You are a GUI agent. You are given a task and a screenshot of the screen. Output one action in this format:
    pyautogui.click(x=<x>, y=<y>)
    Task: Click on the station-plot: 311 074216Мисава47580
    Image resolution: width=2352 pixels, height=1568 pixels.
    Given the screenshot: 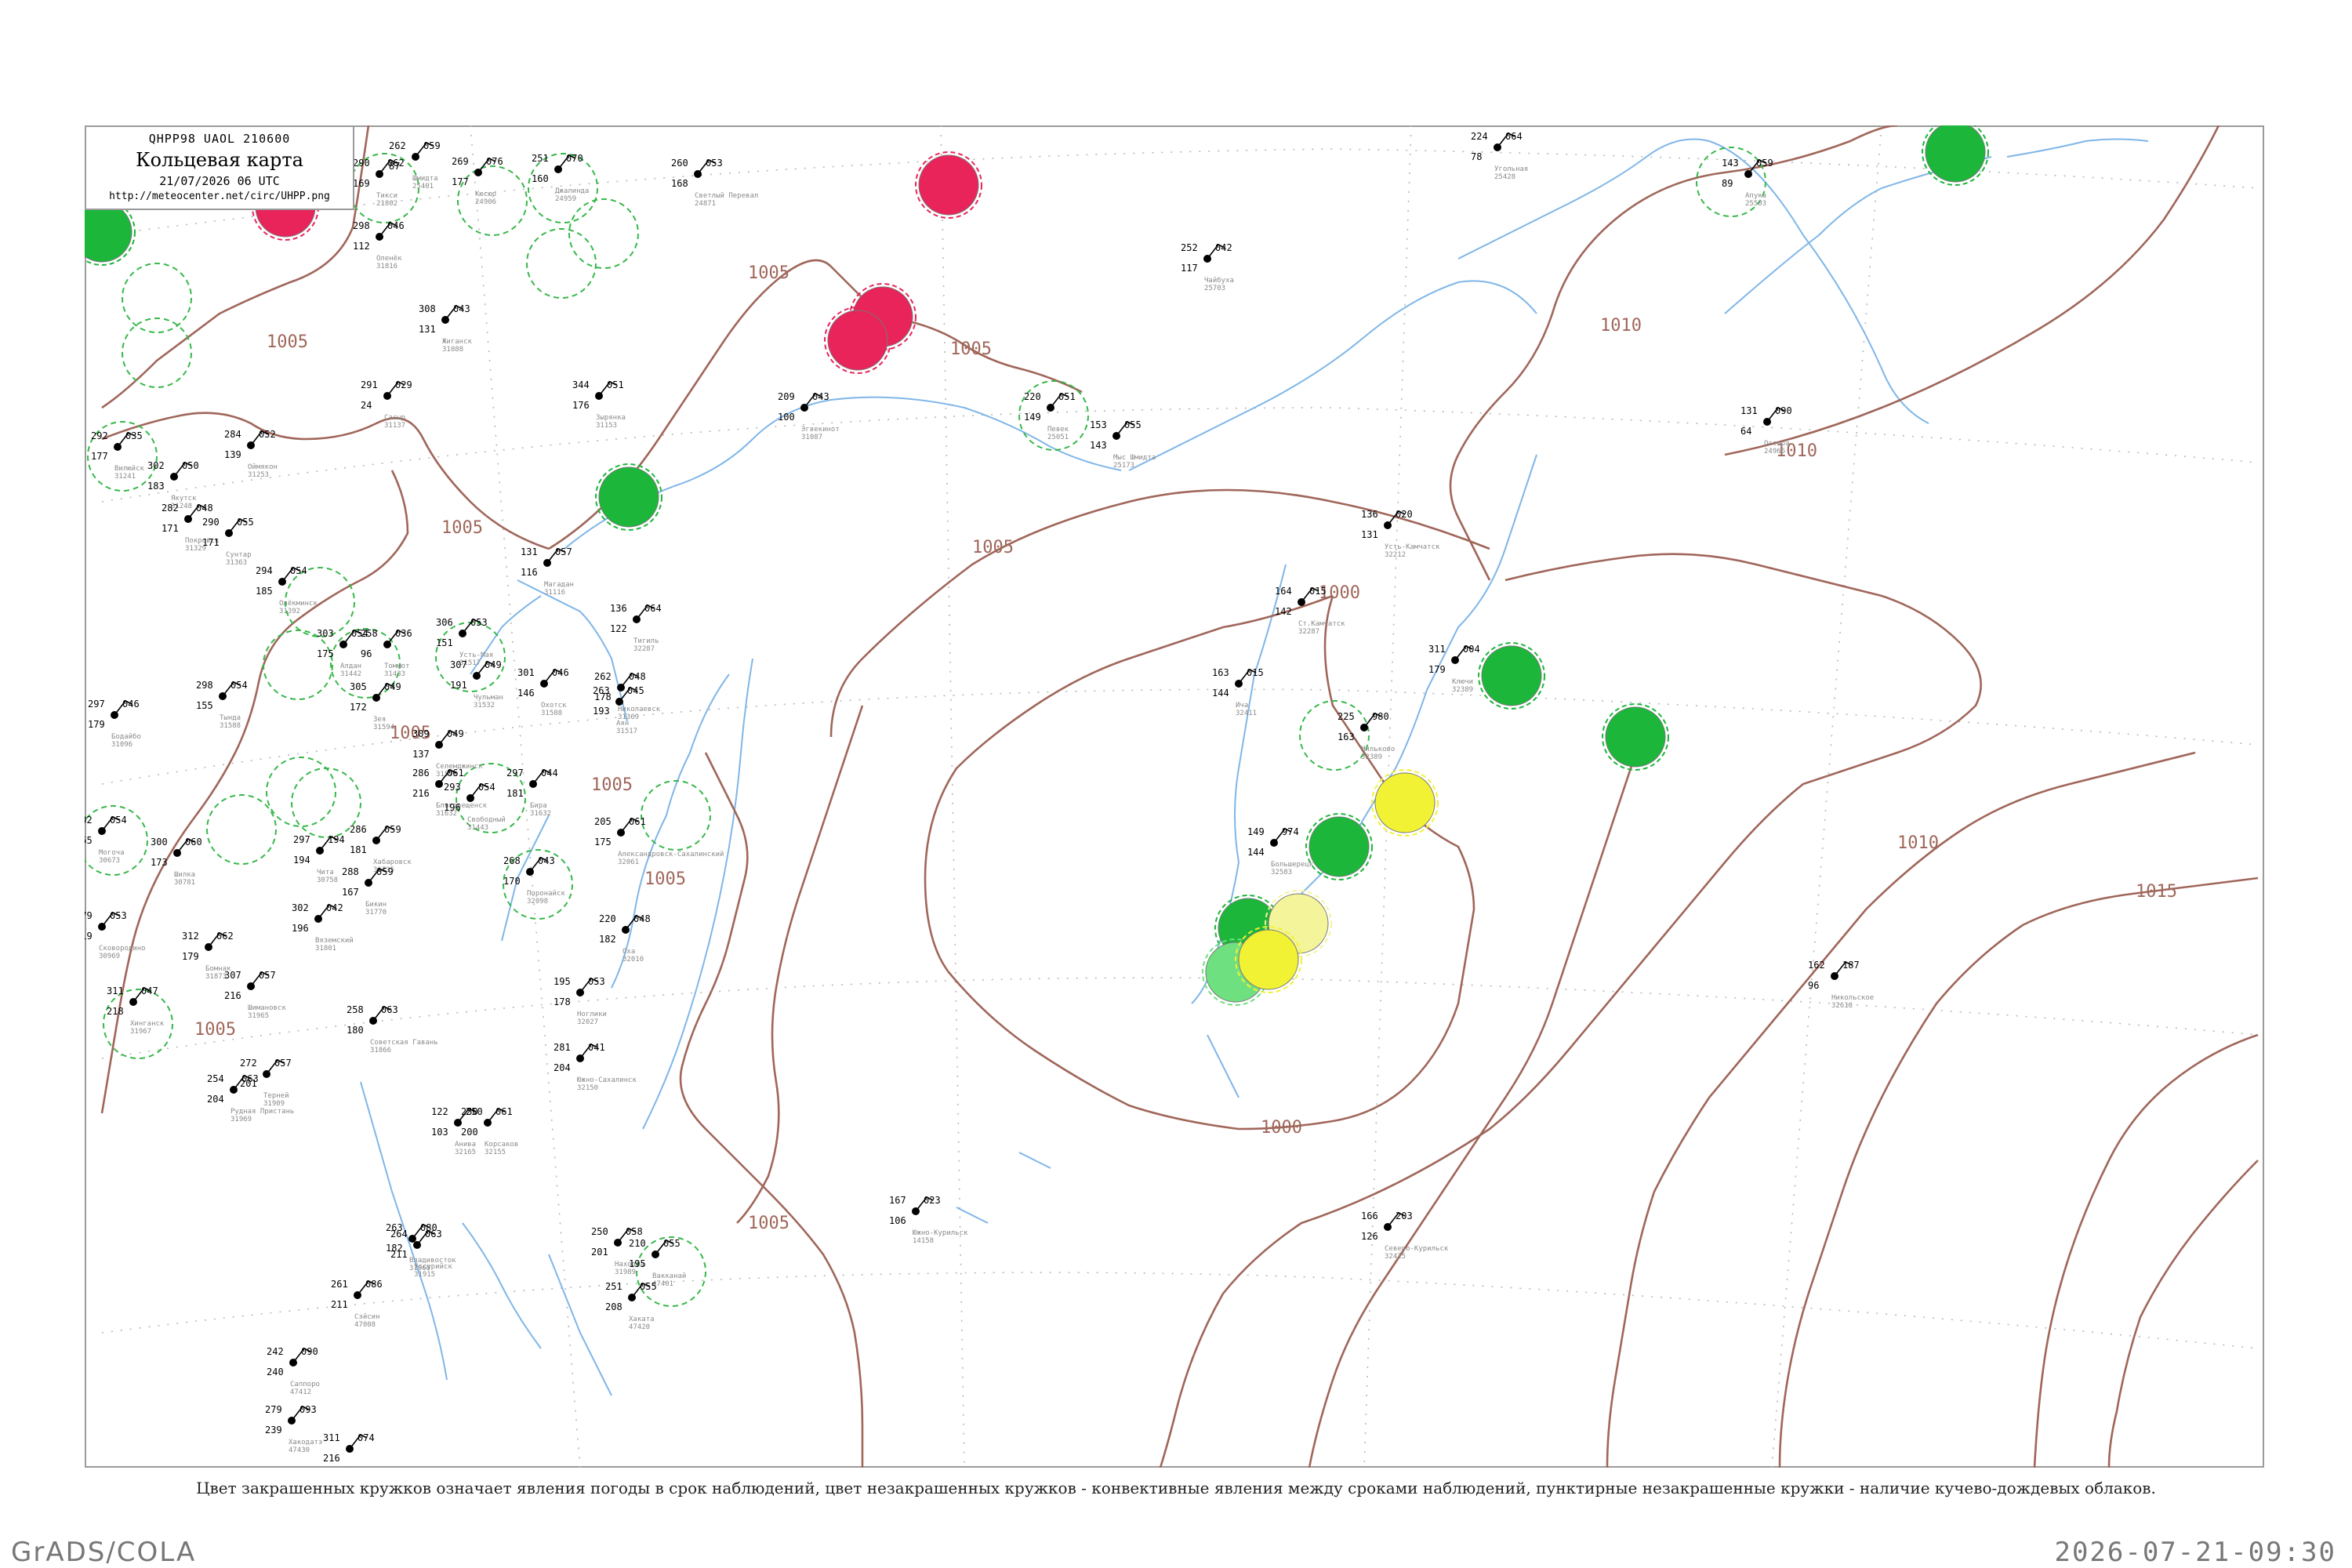 What is the action you would take?
    pyautogui.click(x=349, y=1457)
    